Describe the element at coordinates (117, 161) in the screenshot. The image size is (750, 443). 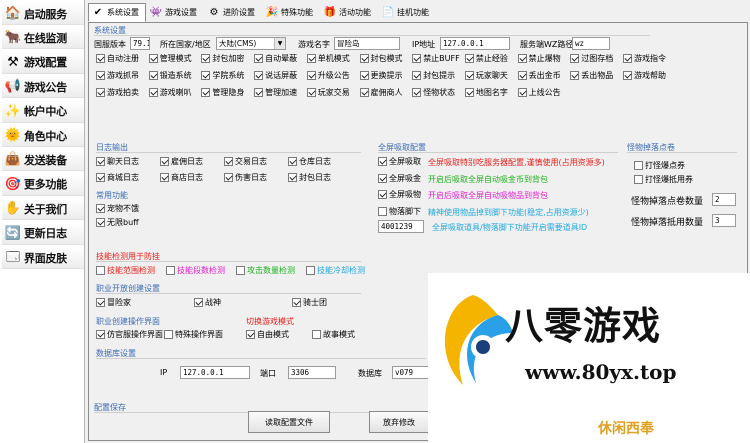
I see `log-checkbox: 聊天日志` at that location.